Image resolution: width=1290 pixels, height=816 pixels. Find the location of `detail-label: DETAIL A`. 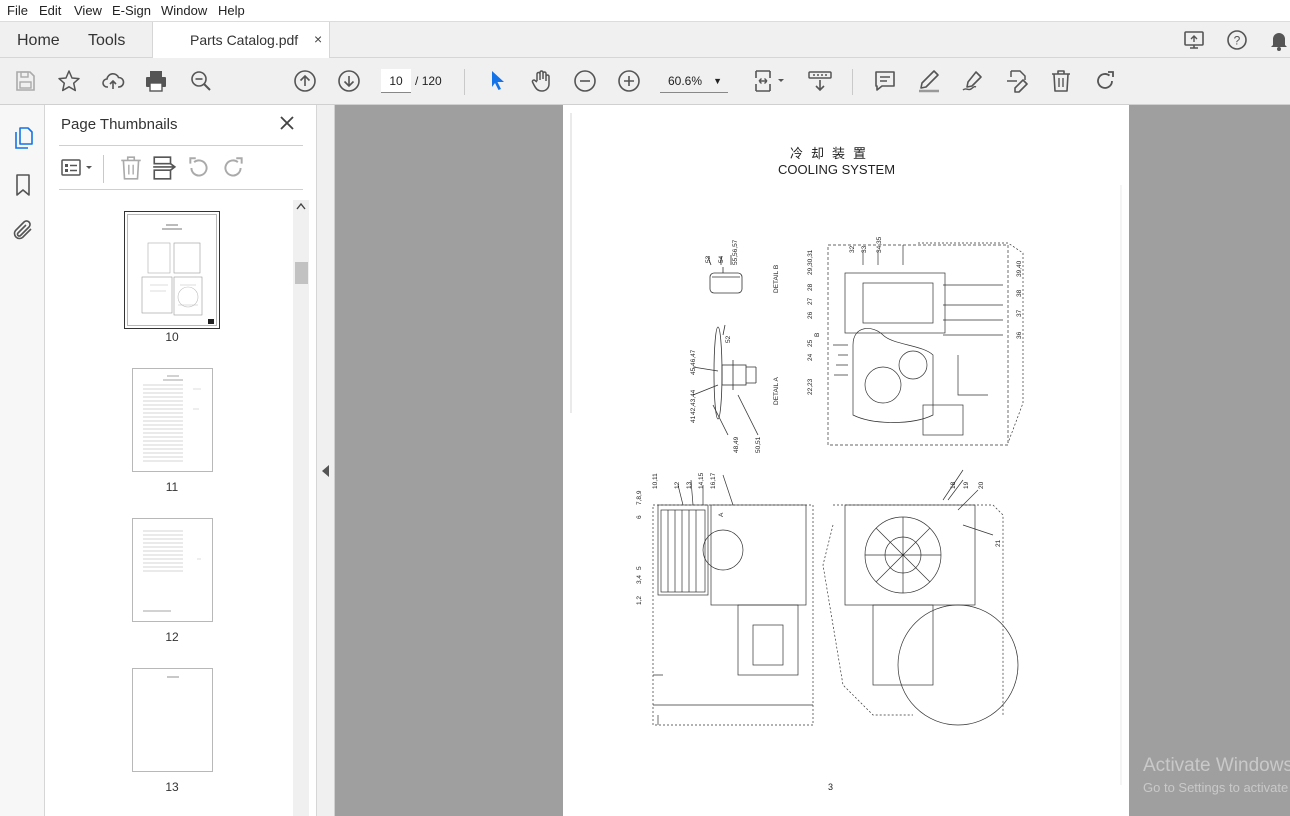

detail-label: DETAIL A is located at coordinates (776, 391).